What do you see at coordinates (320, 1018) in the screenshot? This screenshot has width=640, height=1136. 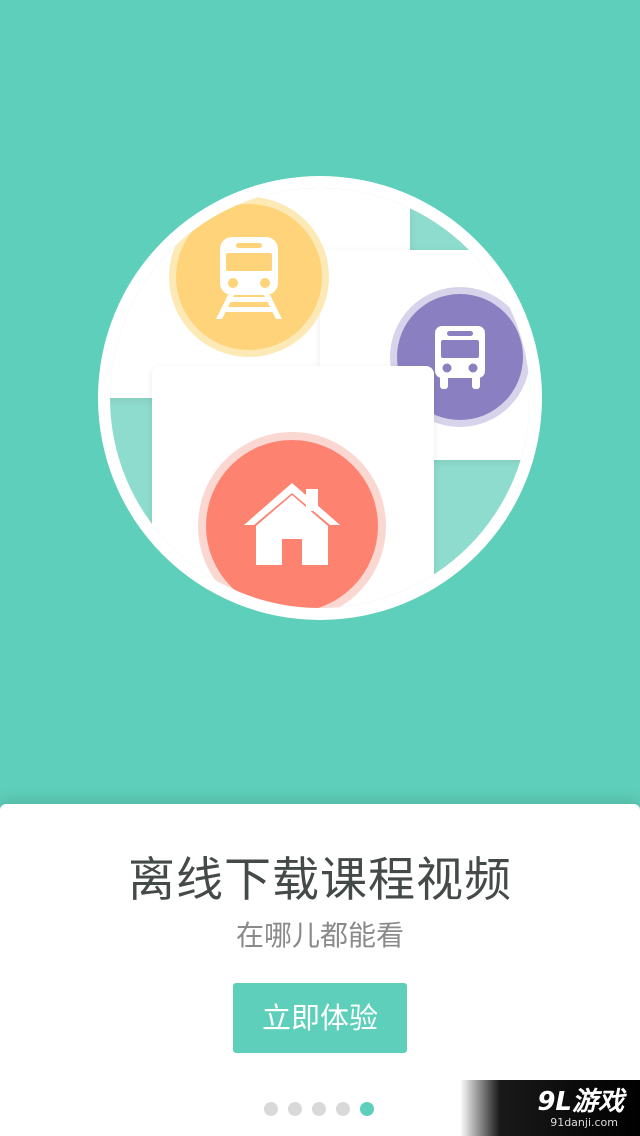 I see `try-now-button: 立即体验` at bounding box center [320, 1018].